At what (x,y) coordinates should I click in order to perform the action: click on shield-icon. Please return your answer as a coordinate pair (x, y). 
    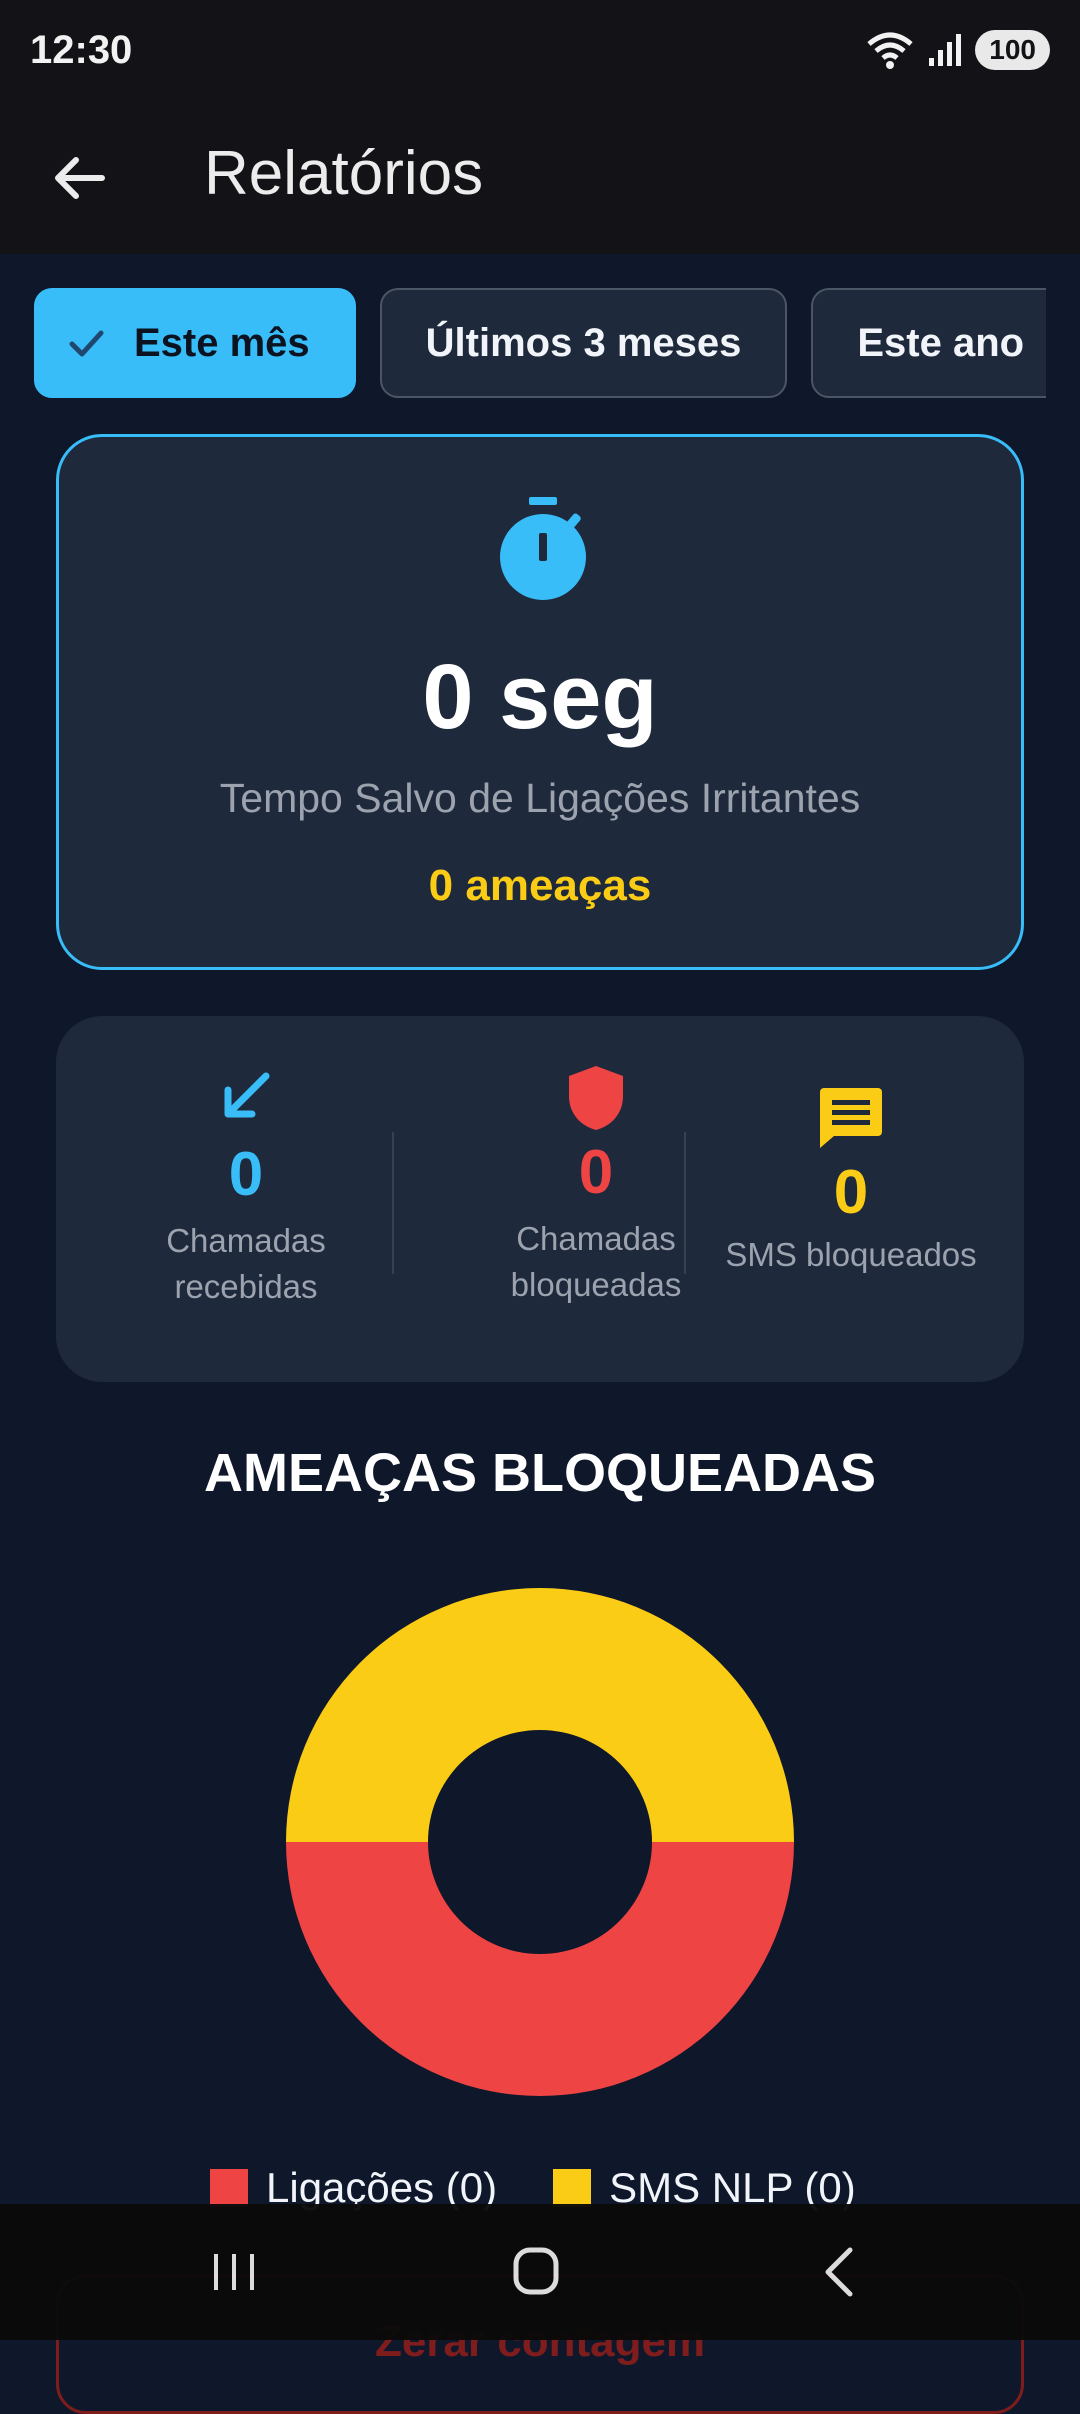
    Looking at the image, I should click on (596, 1098).